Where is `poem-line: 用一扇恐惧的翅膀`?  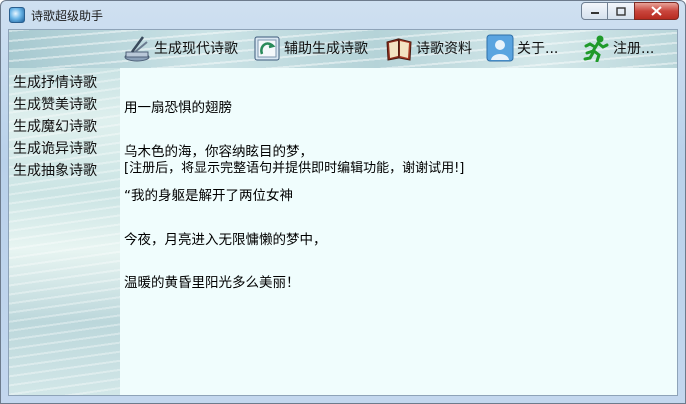
poem-line: 用一扇恐惧的翅膀 is located at coordinates (178, 108).